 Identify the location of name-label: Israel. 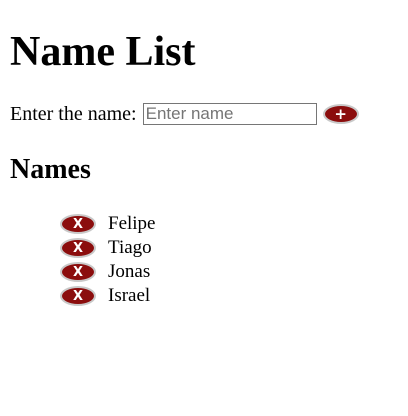
(129, 295).